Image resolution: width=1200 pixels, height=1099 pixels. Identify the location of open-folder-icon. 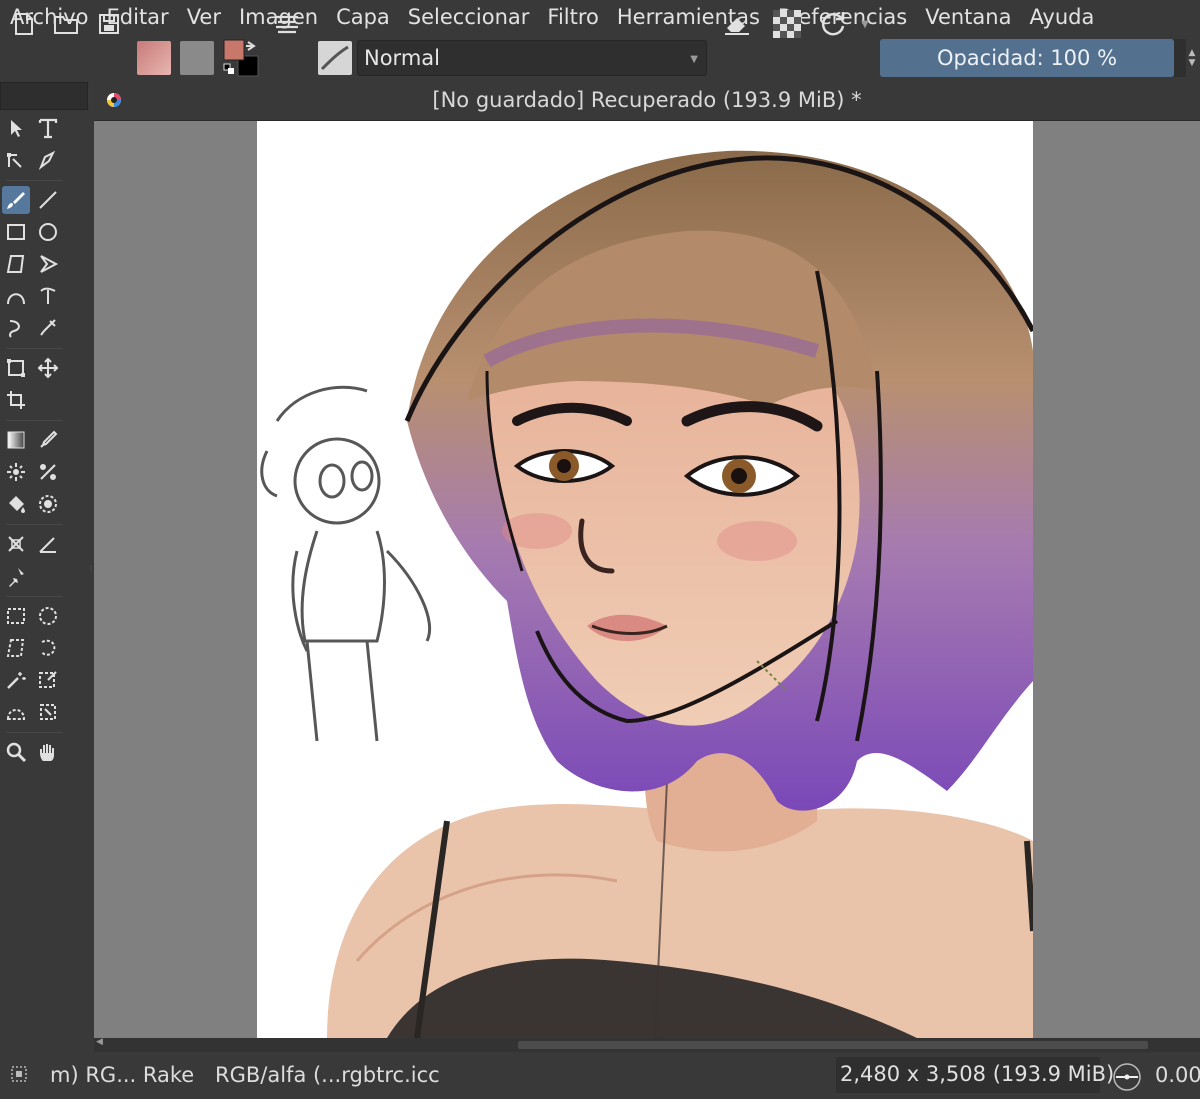
(66, 24).